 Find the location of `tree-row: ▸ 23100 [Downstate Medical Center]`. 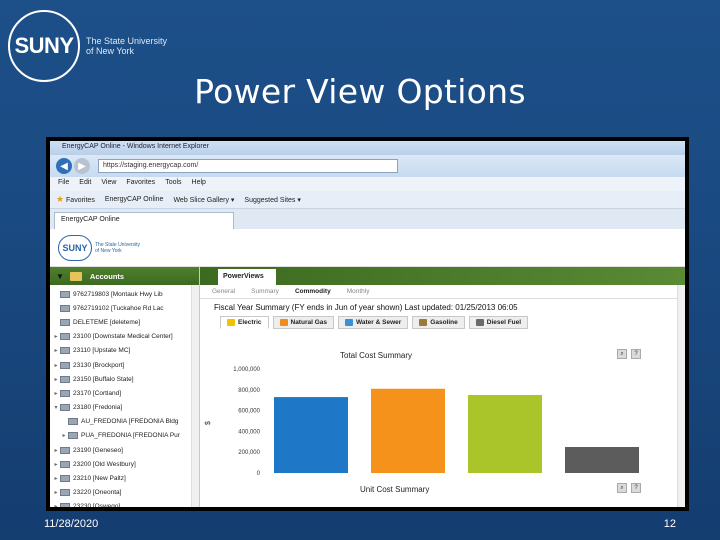

tree-row: ▸ 23100 [Downstate Medical Center] is located at coordinates (124, 337).